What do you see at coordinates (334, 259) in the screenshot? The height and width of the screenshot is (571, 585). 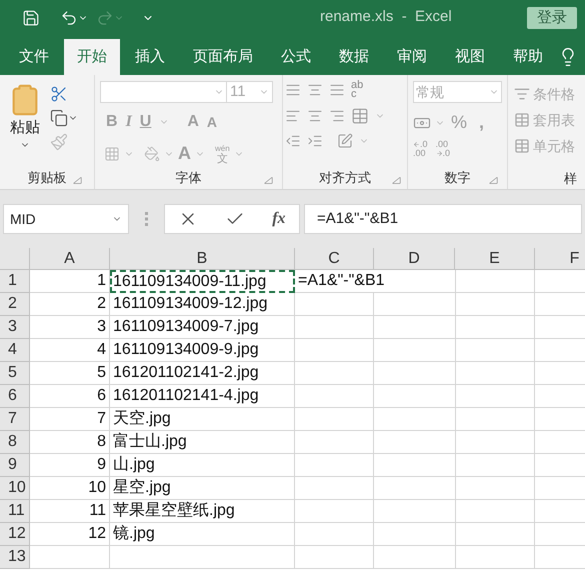 I see `column-header: C` at bounding box center [334, 259].